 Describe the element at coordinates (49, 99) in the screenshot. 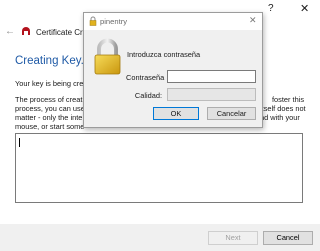

I see `description-line-1: The process of creat` at that location.